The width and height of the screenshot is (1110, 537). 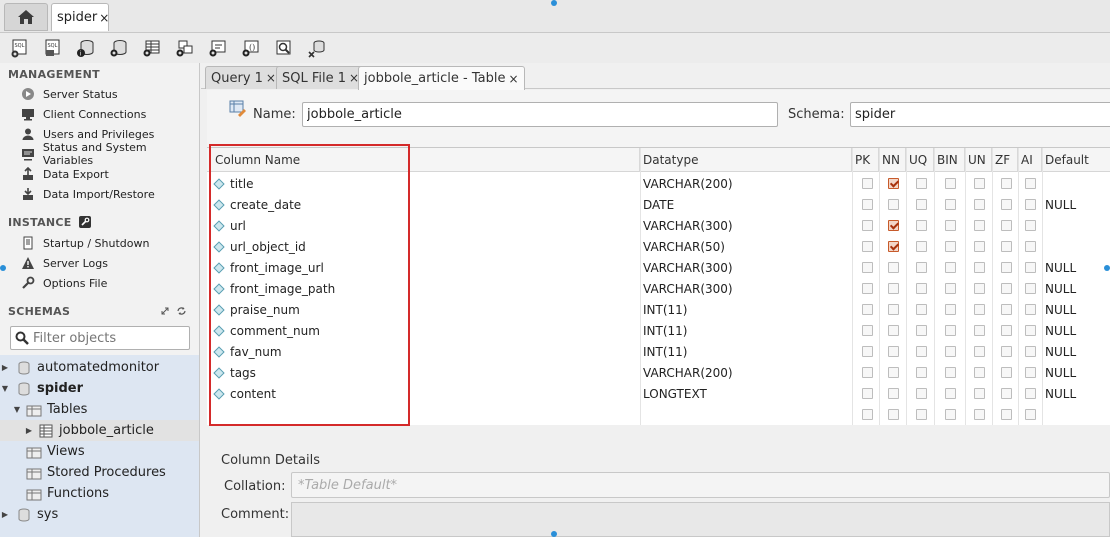 I want to click on nav-startup-shutdown: Startup / Shutdown, so click(x=84, y=243).